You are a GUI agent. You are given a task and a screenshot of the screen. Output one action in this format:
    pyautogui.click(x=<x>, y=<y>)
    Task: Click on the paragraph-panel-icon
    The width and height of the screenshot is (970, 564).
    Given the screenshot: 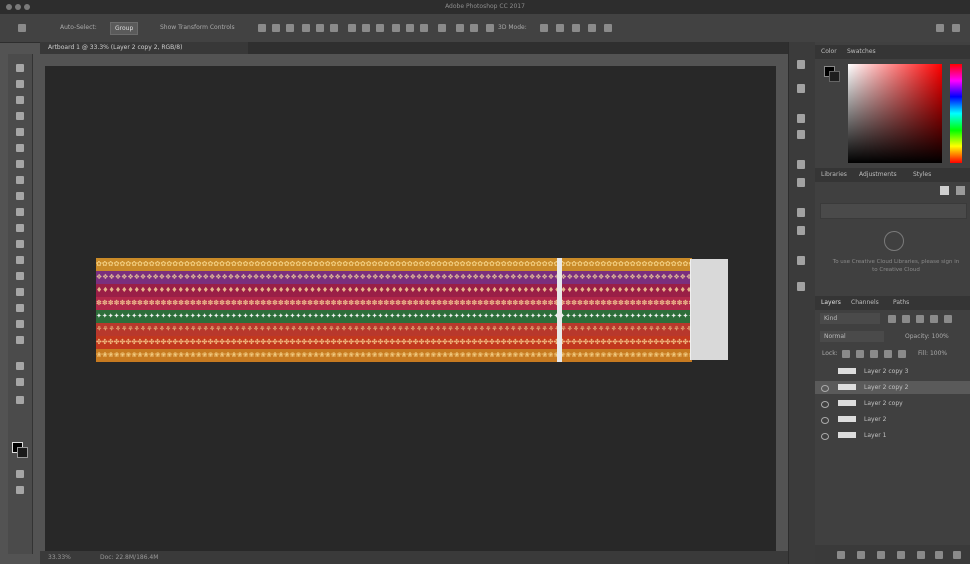 What is the action you would take?
    pyautogui.click(x=801, y=134)
    